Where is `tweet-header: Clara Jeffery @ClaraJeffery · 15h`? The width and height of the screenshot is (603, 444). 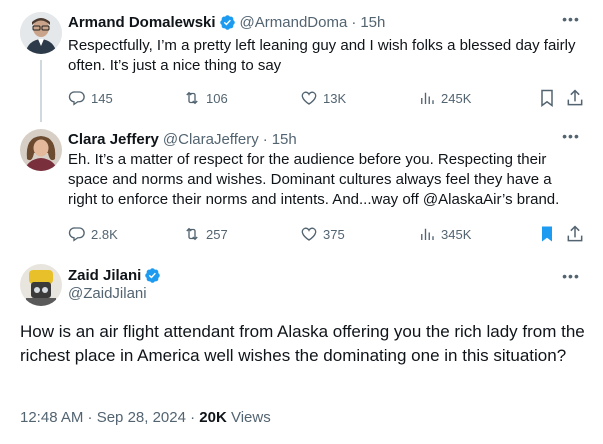
tweet-header: Clara Jeffery @ClaraJeffery · 15h is located at coordinates (182, 139).